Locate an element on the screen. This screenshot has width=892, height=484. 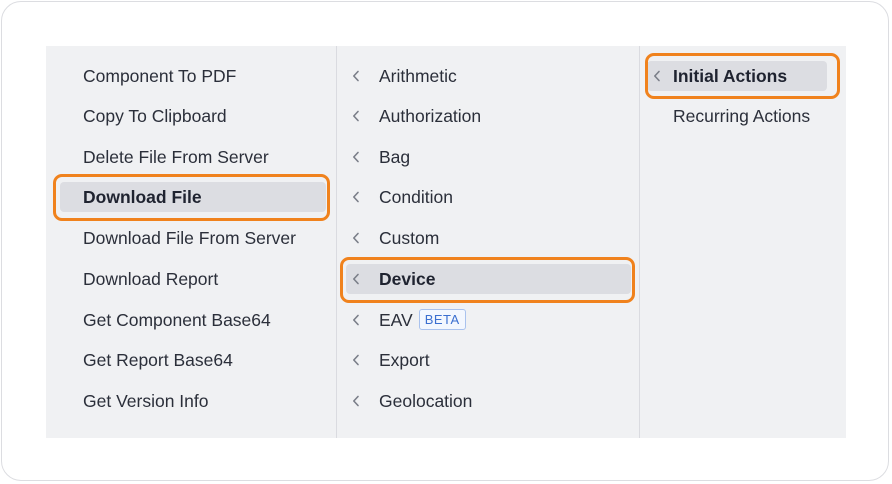
menu-item-condition: Condition is located at coordinates (488, 197).